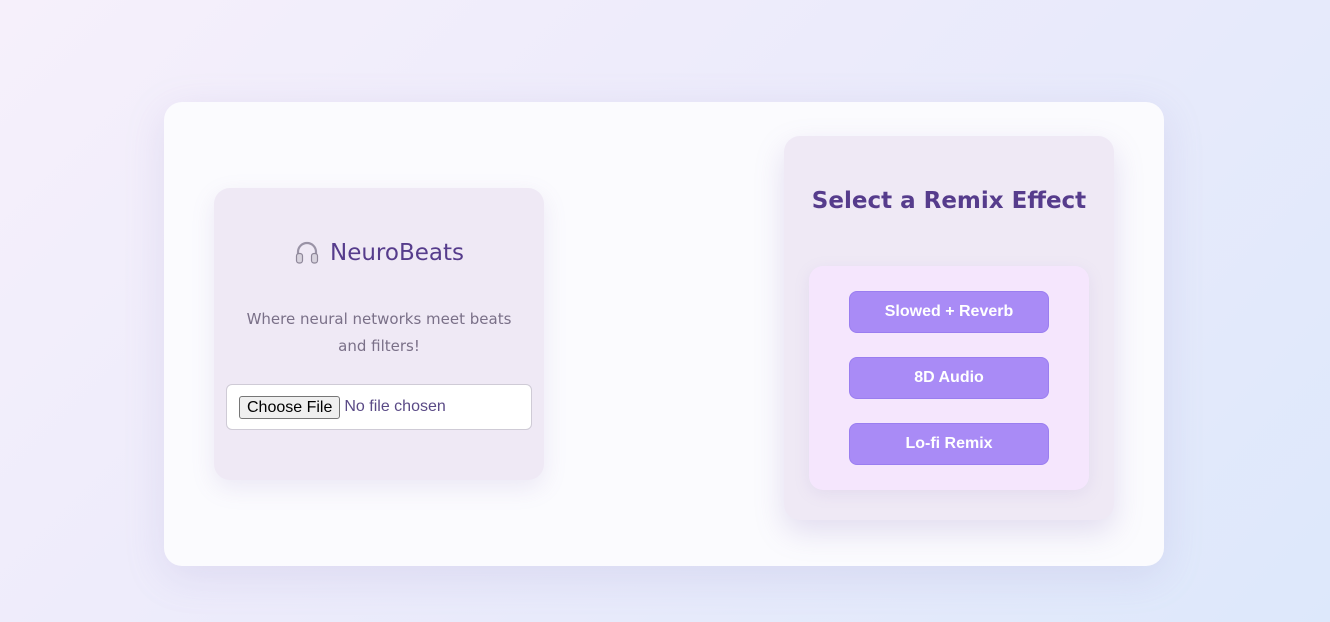  I want to click on brand-header: NeuroBeats, so click(379, 253).